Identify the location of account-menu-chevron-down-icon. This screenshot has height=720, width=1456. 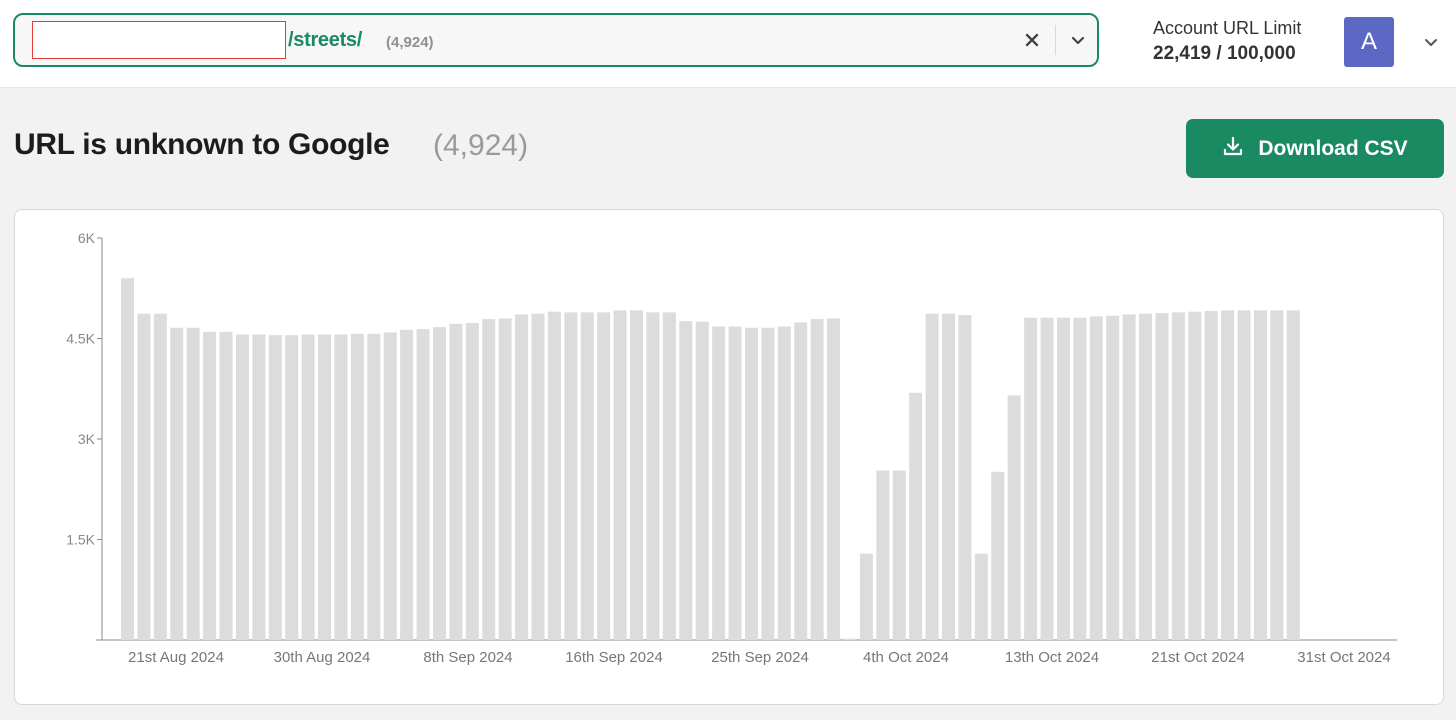
(1431, 42).